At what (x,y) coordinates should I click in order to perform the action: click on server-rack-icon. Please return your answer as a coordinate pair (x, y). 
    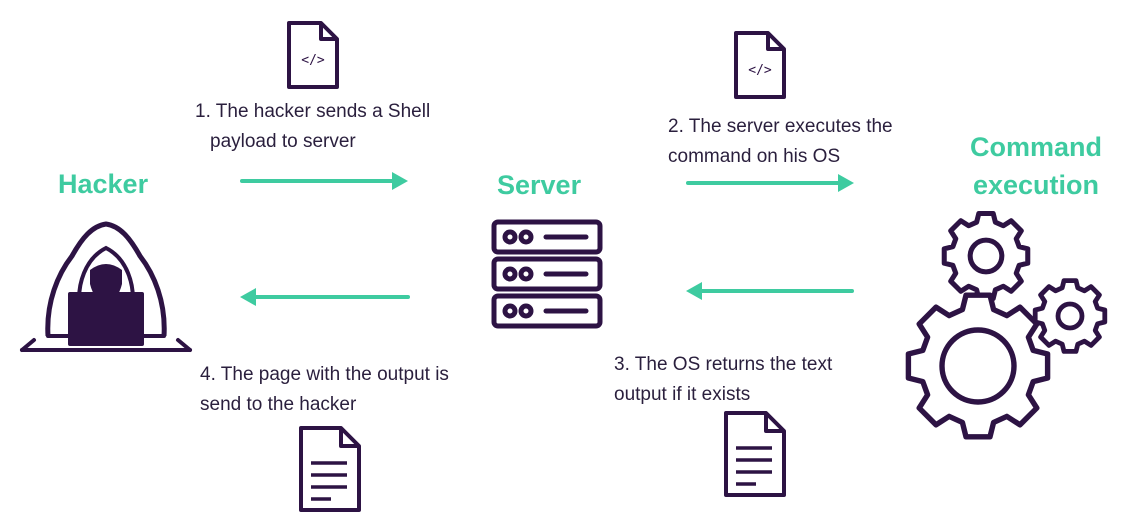
    Looking at the image, I should click on (547, 274).